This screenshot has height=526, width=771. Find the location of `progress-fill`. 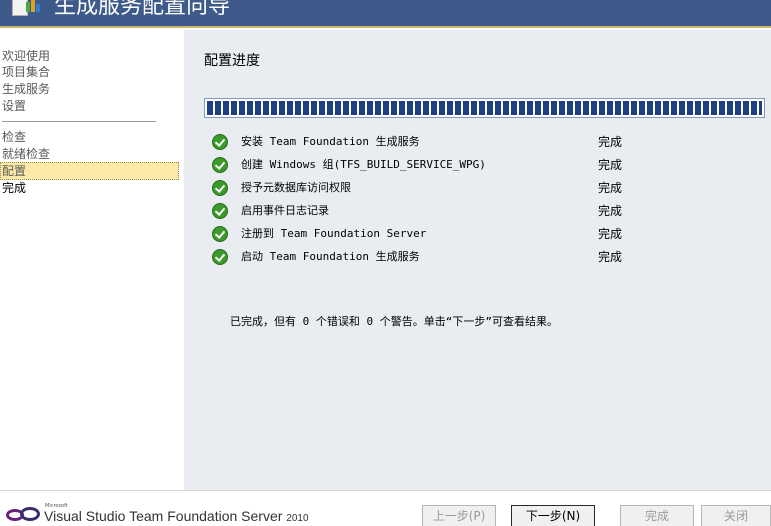

progress-fill is located at coordinates (484, 108).